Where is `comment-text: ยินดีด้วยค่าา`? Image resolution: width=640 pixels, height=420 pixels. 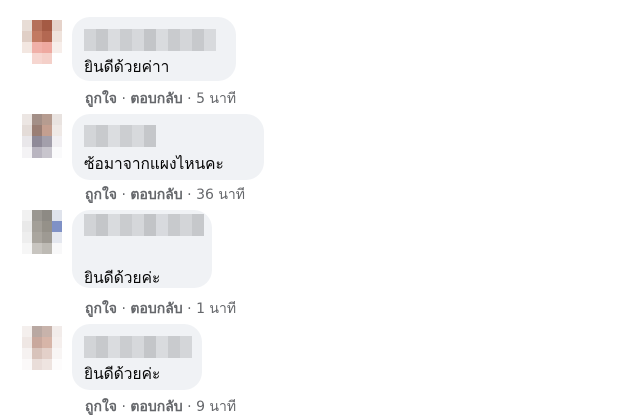 comment-text: ยินดีด้วยค่าา is located at coordinates (127, 67).